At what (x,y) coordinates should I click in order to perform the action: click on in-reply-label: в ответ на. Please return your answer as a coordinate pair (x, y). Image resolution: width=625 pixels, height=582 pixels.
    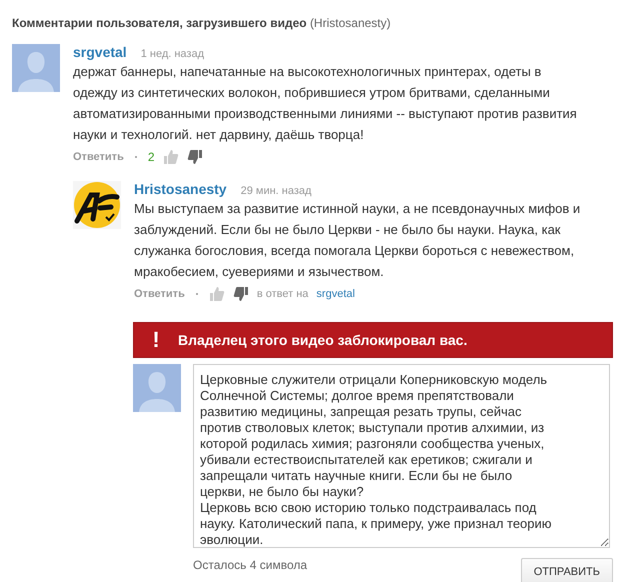
    Looking at the image, I should click on (282, 294).